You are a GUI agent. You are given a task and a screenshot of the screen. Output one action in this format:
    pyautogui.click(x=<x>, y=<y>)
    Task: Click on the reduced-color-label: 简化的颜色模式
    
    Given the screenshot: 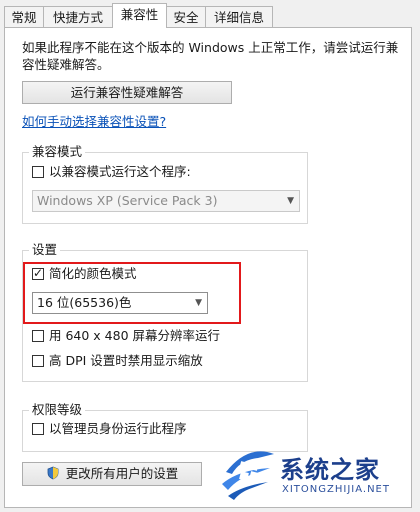 What is the action you would take?
    pyautogui.click(x=93, y=273)
    